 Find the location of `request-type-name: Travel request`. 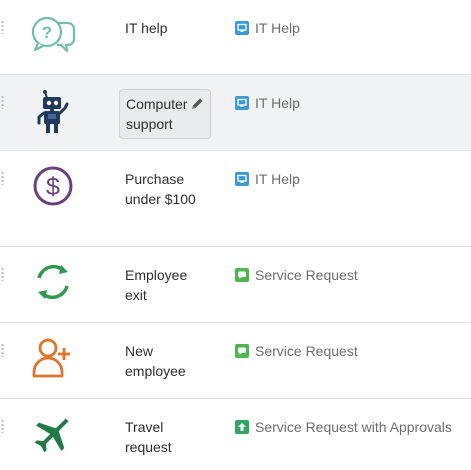

request-type-name: Travel request is located at coordinates (166, 437).